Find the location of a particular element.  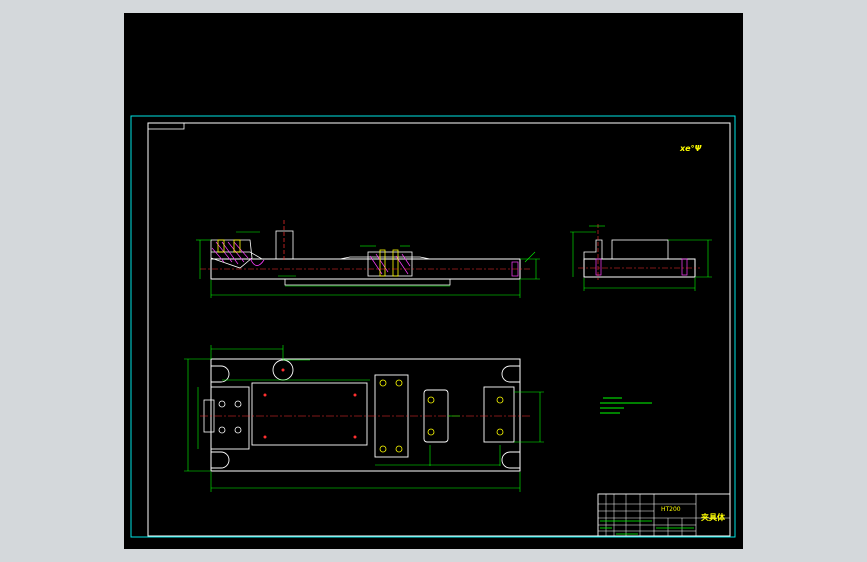

plan-post-center is located at coordinates (283, 370).